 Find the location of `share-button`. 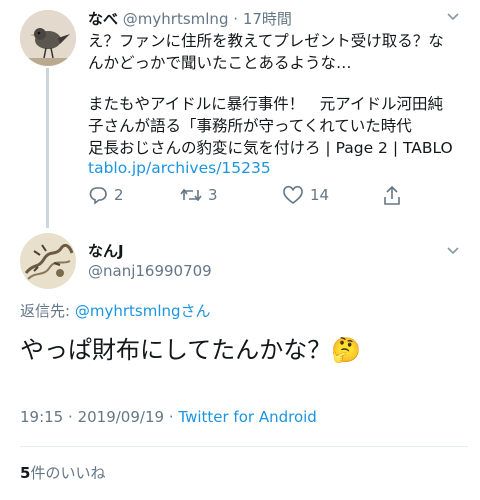

share-button is located at coordinates (392, 196).